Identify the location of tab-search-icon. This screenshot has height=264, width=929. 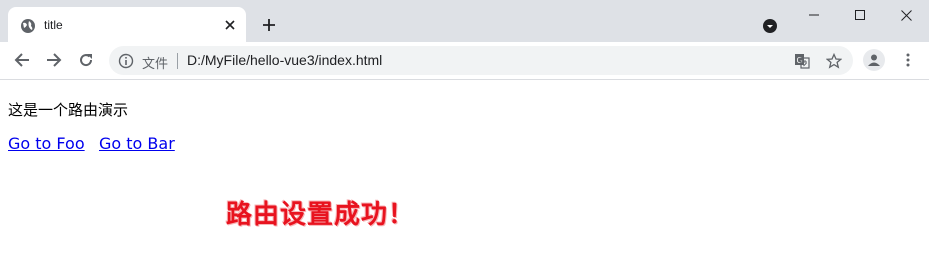
(770, 26).